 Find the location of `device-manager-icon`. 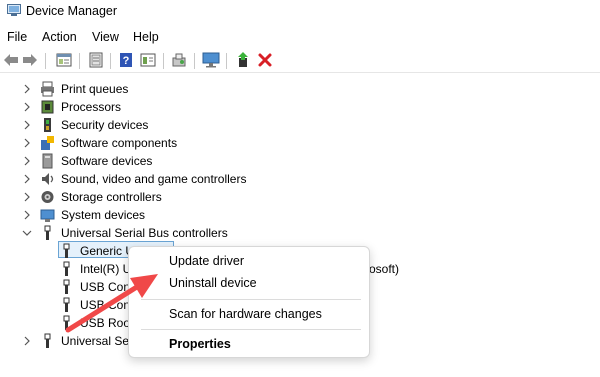

device-manager-icon is located at coordinates (14, 10).